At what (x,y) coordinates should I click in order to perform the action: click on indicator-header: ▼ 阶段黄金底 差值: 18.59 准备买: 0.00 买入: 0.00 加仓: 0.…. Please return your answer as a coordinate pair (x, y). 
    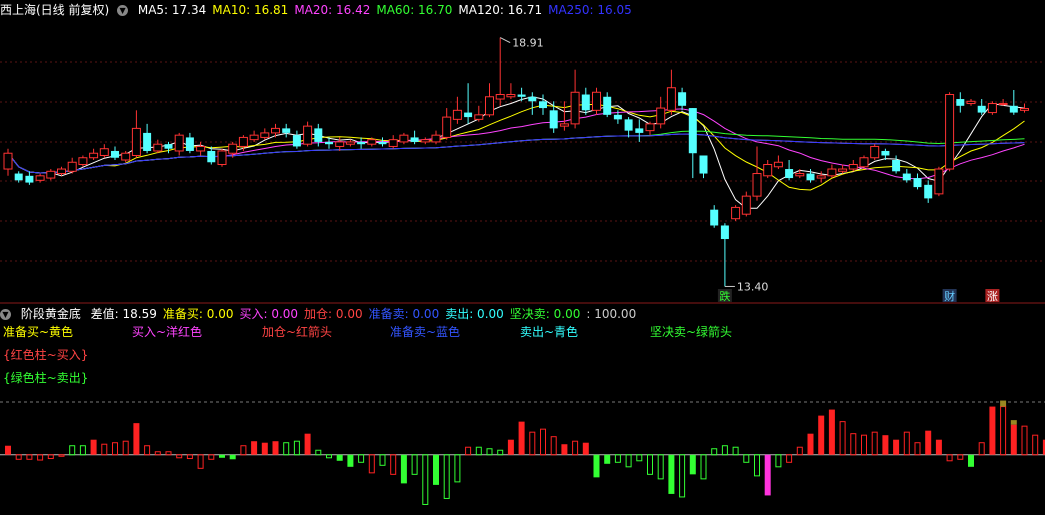
    Looking at the image, I should click on (324, 314).